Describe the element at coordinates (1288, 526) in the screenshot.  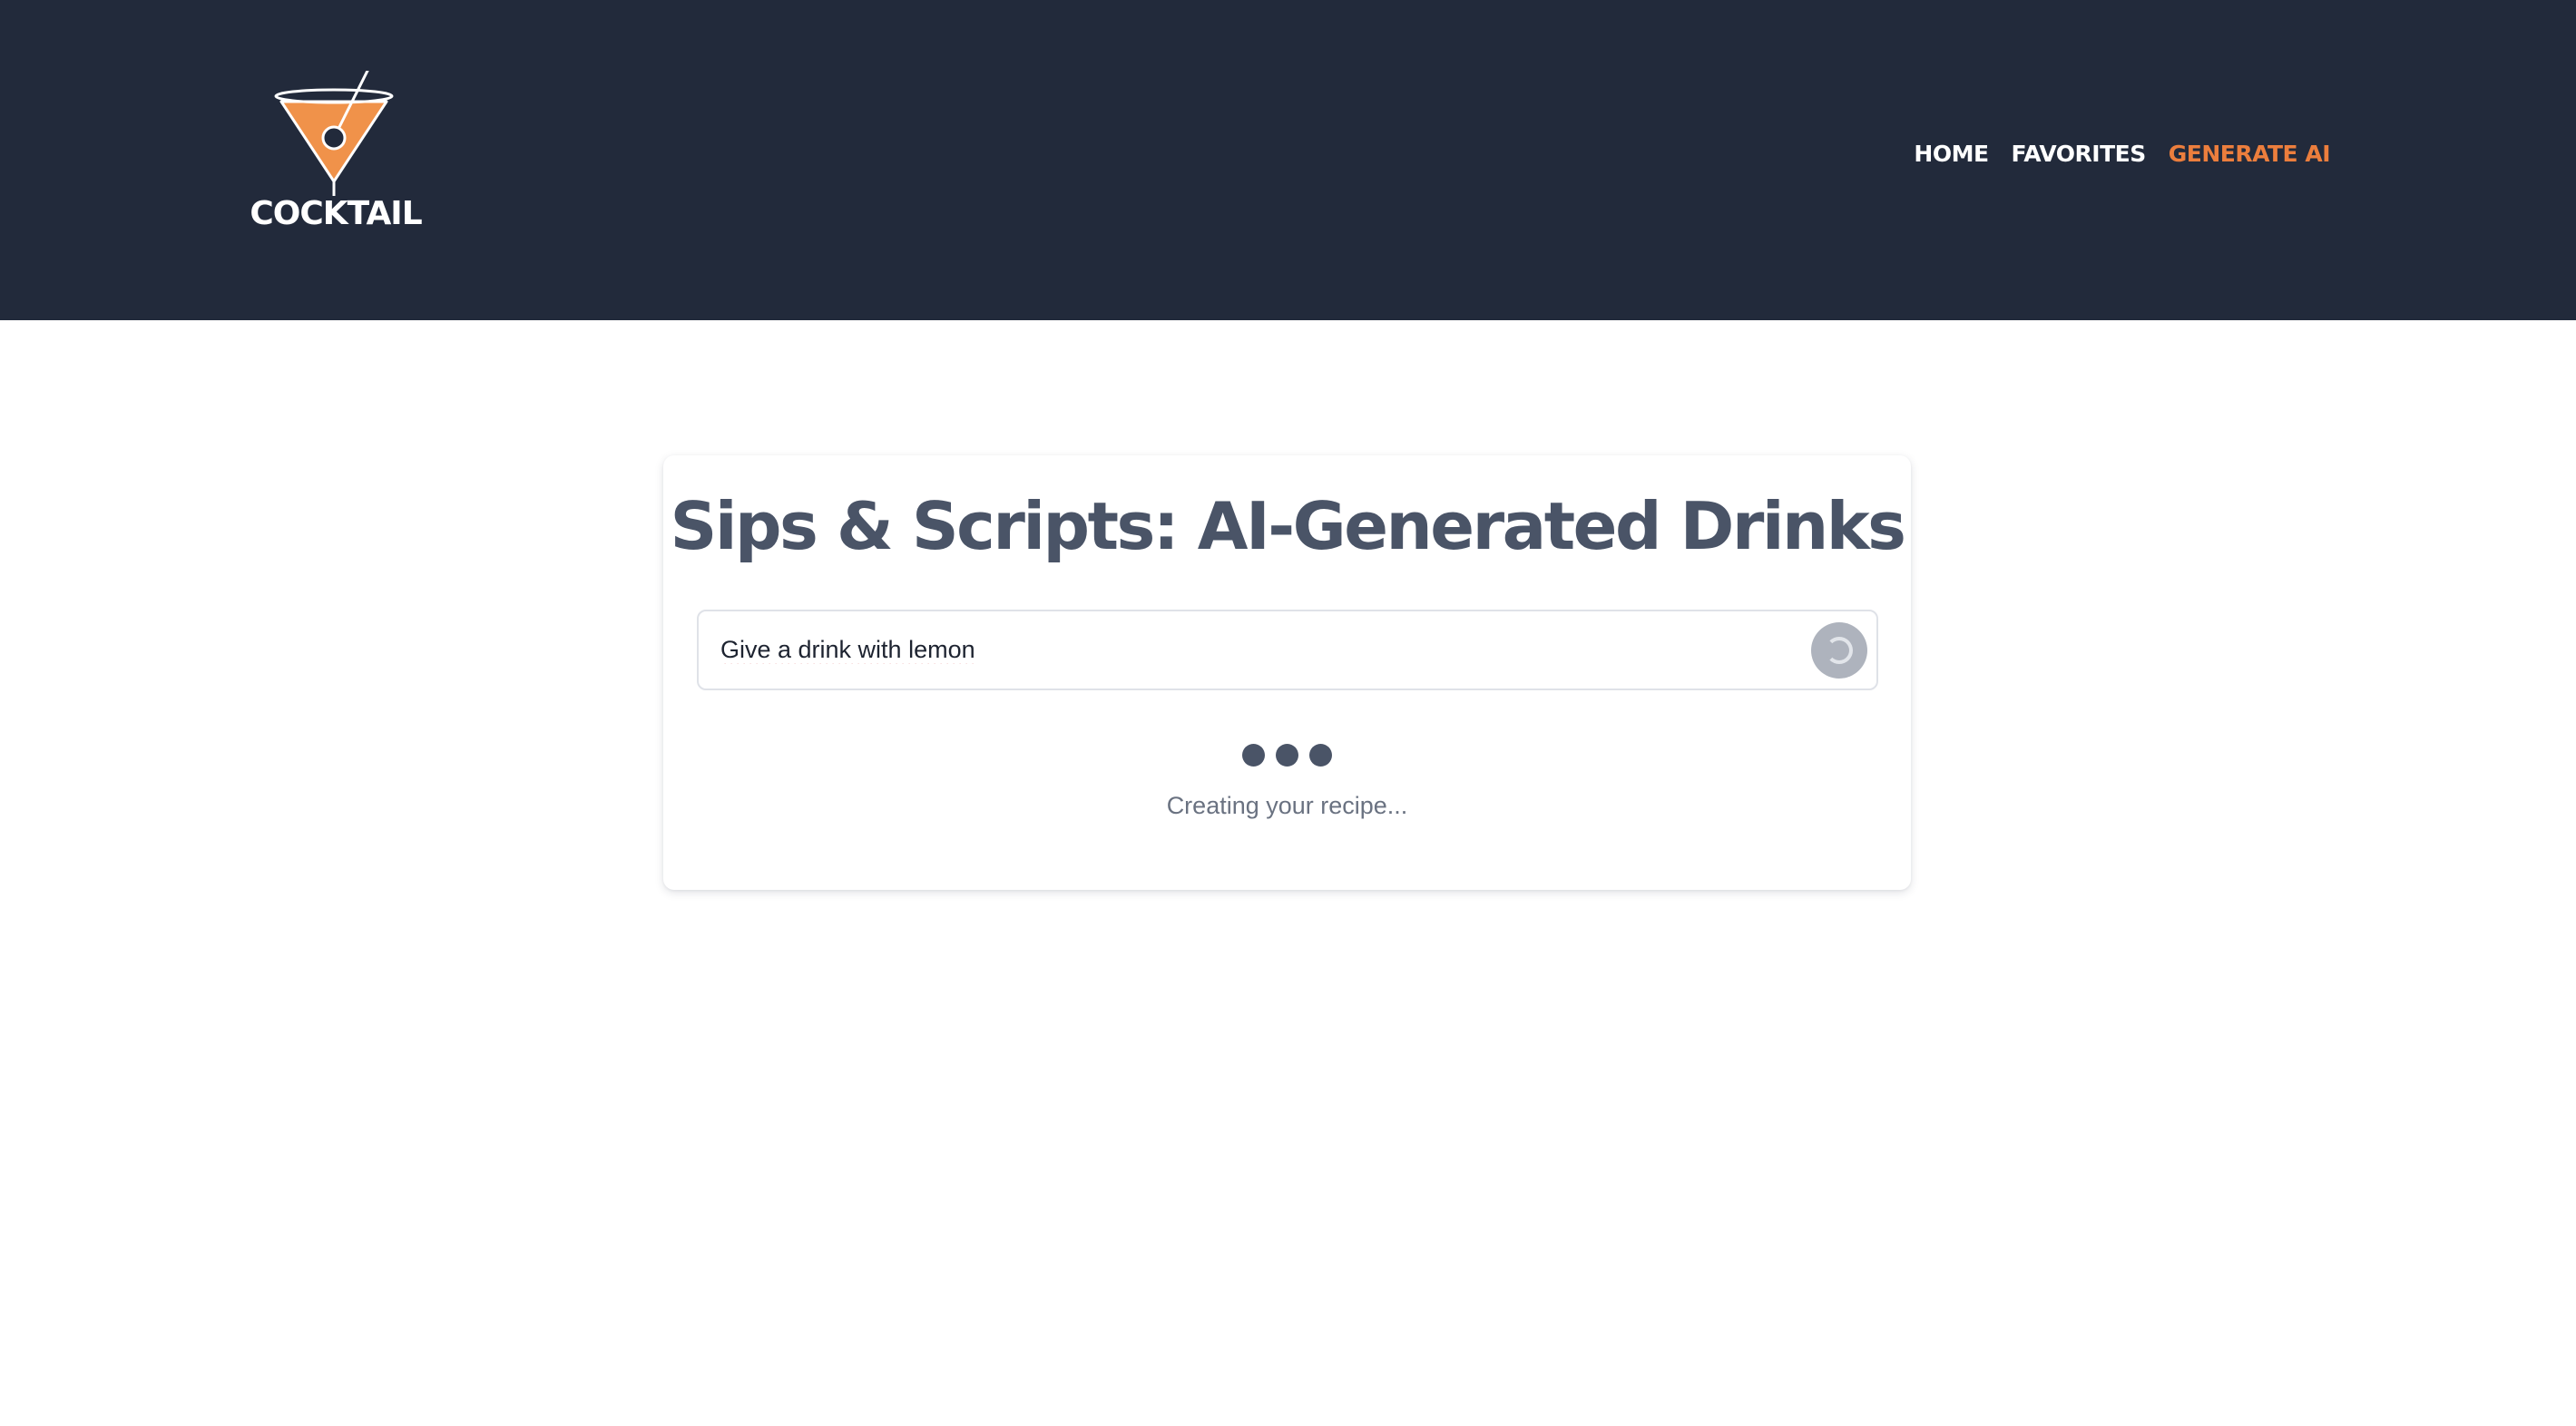
I see `page-title: Sips & Scripts: AI-Generated Drinks` at that location.